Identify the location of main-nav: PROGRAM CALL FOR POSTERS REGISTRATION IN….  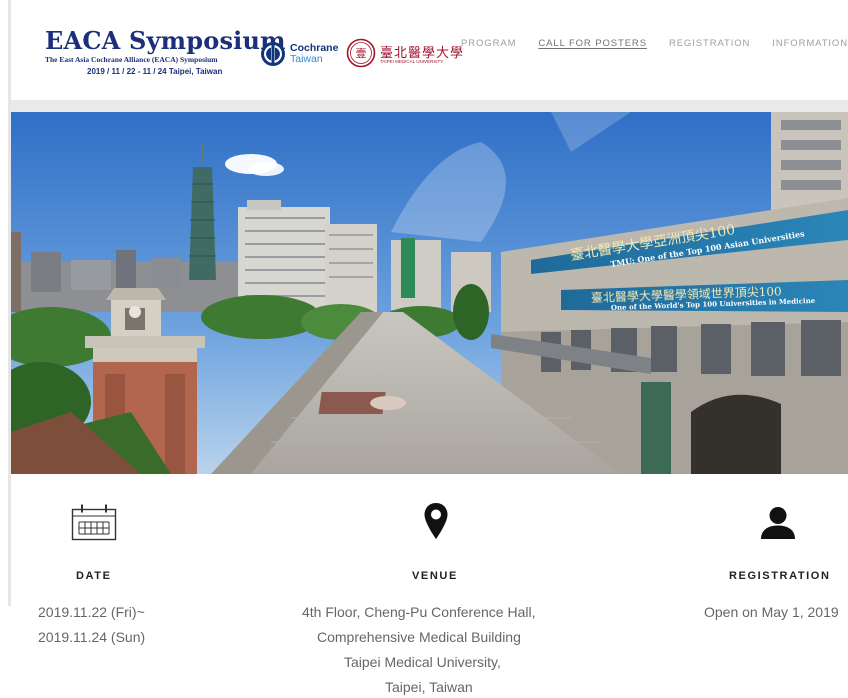
(654, 43).